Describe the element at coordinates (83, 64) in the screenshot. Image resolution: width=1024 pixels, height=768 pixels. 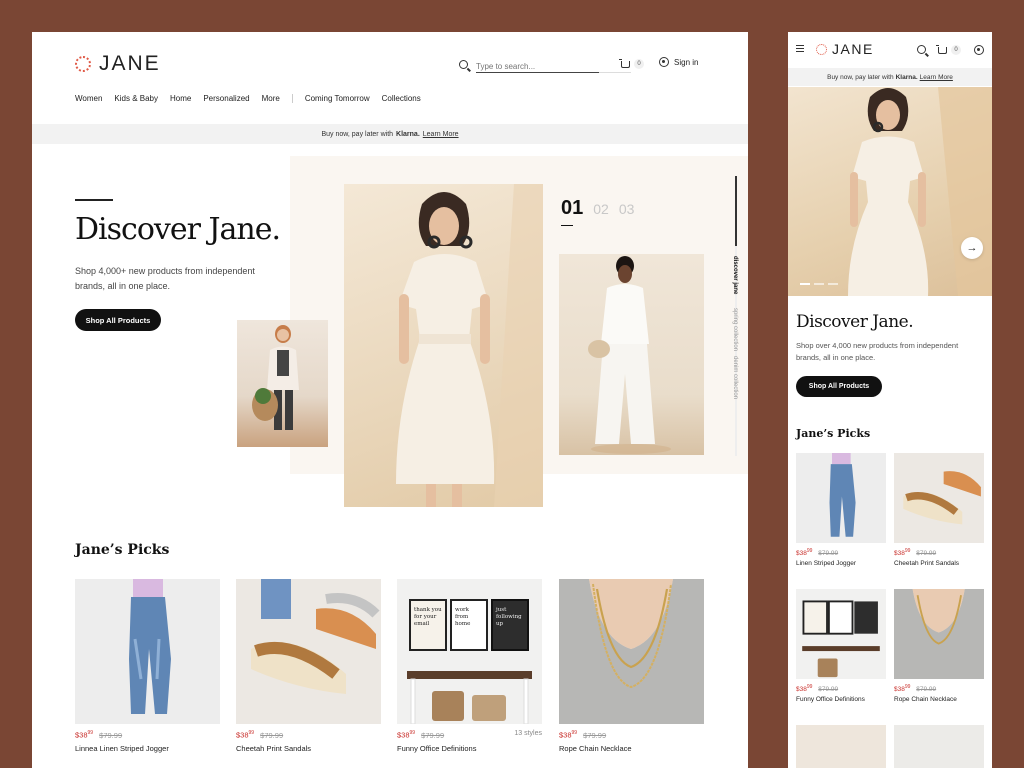
I see `logo-mark-icon` at that location.